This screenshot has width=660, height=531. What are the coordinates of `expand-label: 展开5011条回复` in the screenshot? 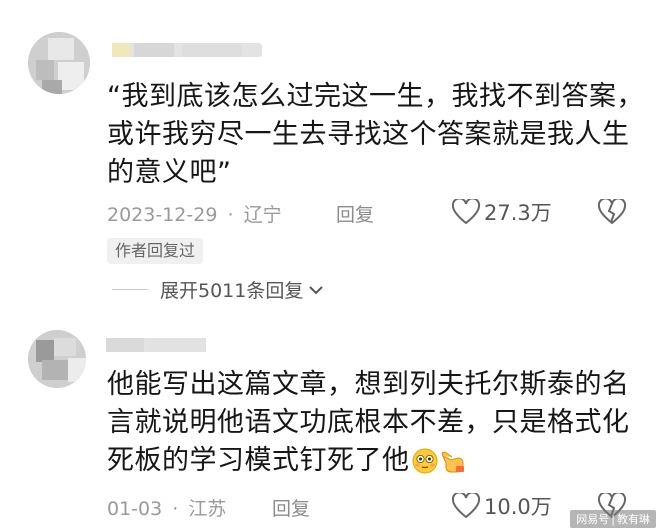 It's located at (232, 291).